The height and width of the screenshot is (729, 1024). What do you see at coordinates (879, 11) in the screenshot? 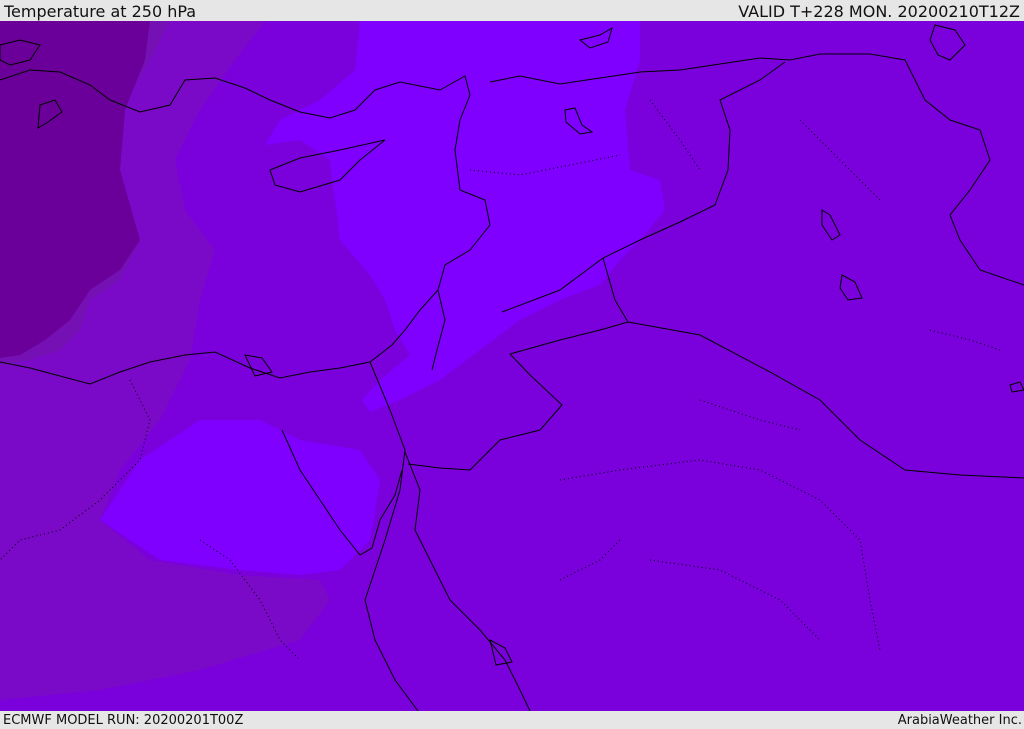
I see `valid-time-label: VALID T+228 MON. 20200210T12Z` at bounding box center [879, 11].